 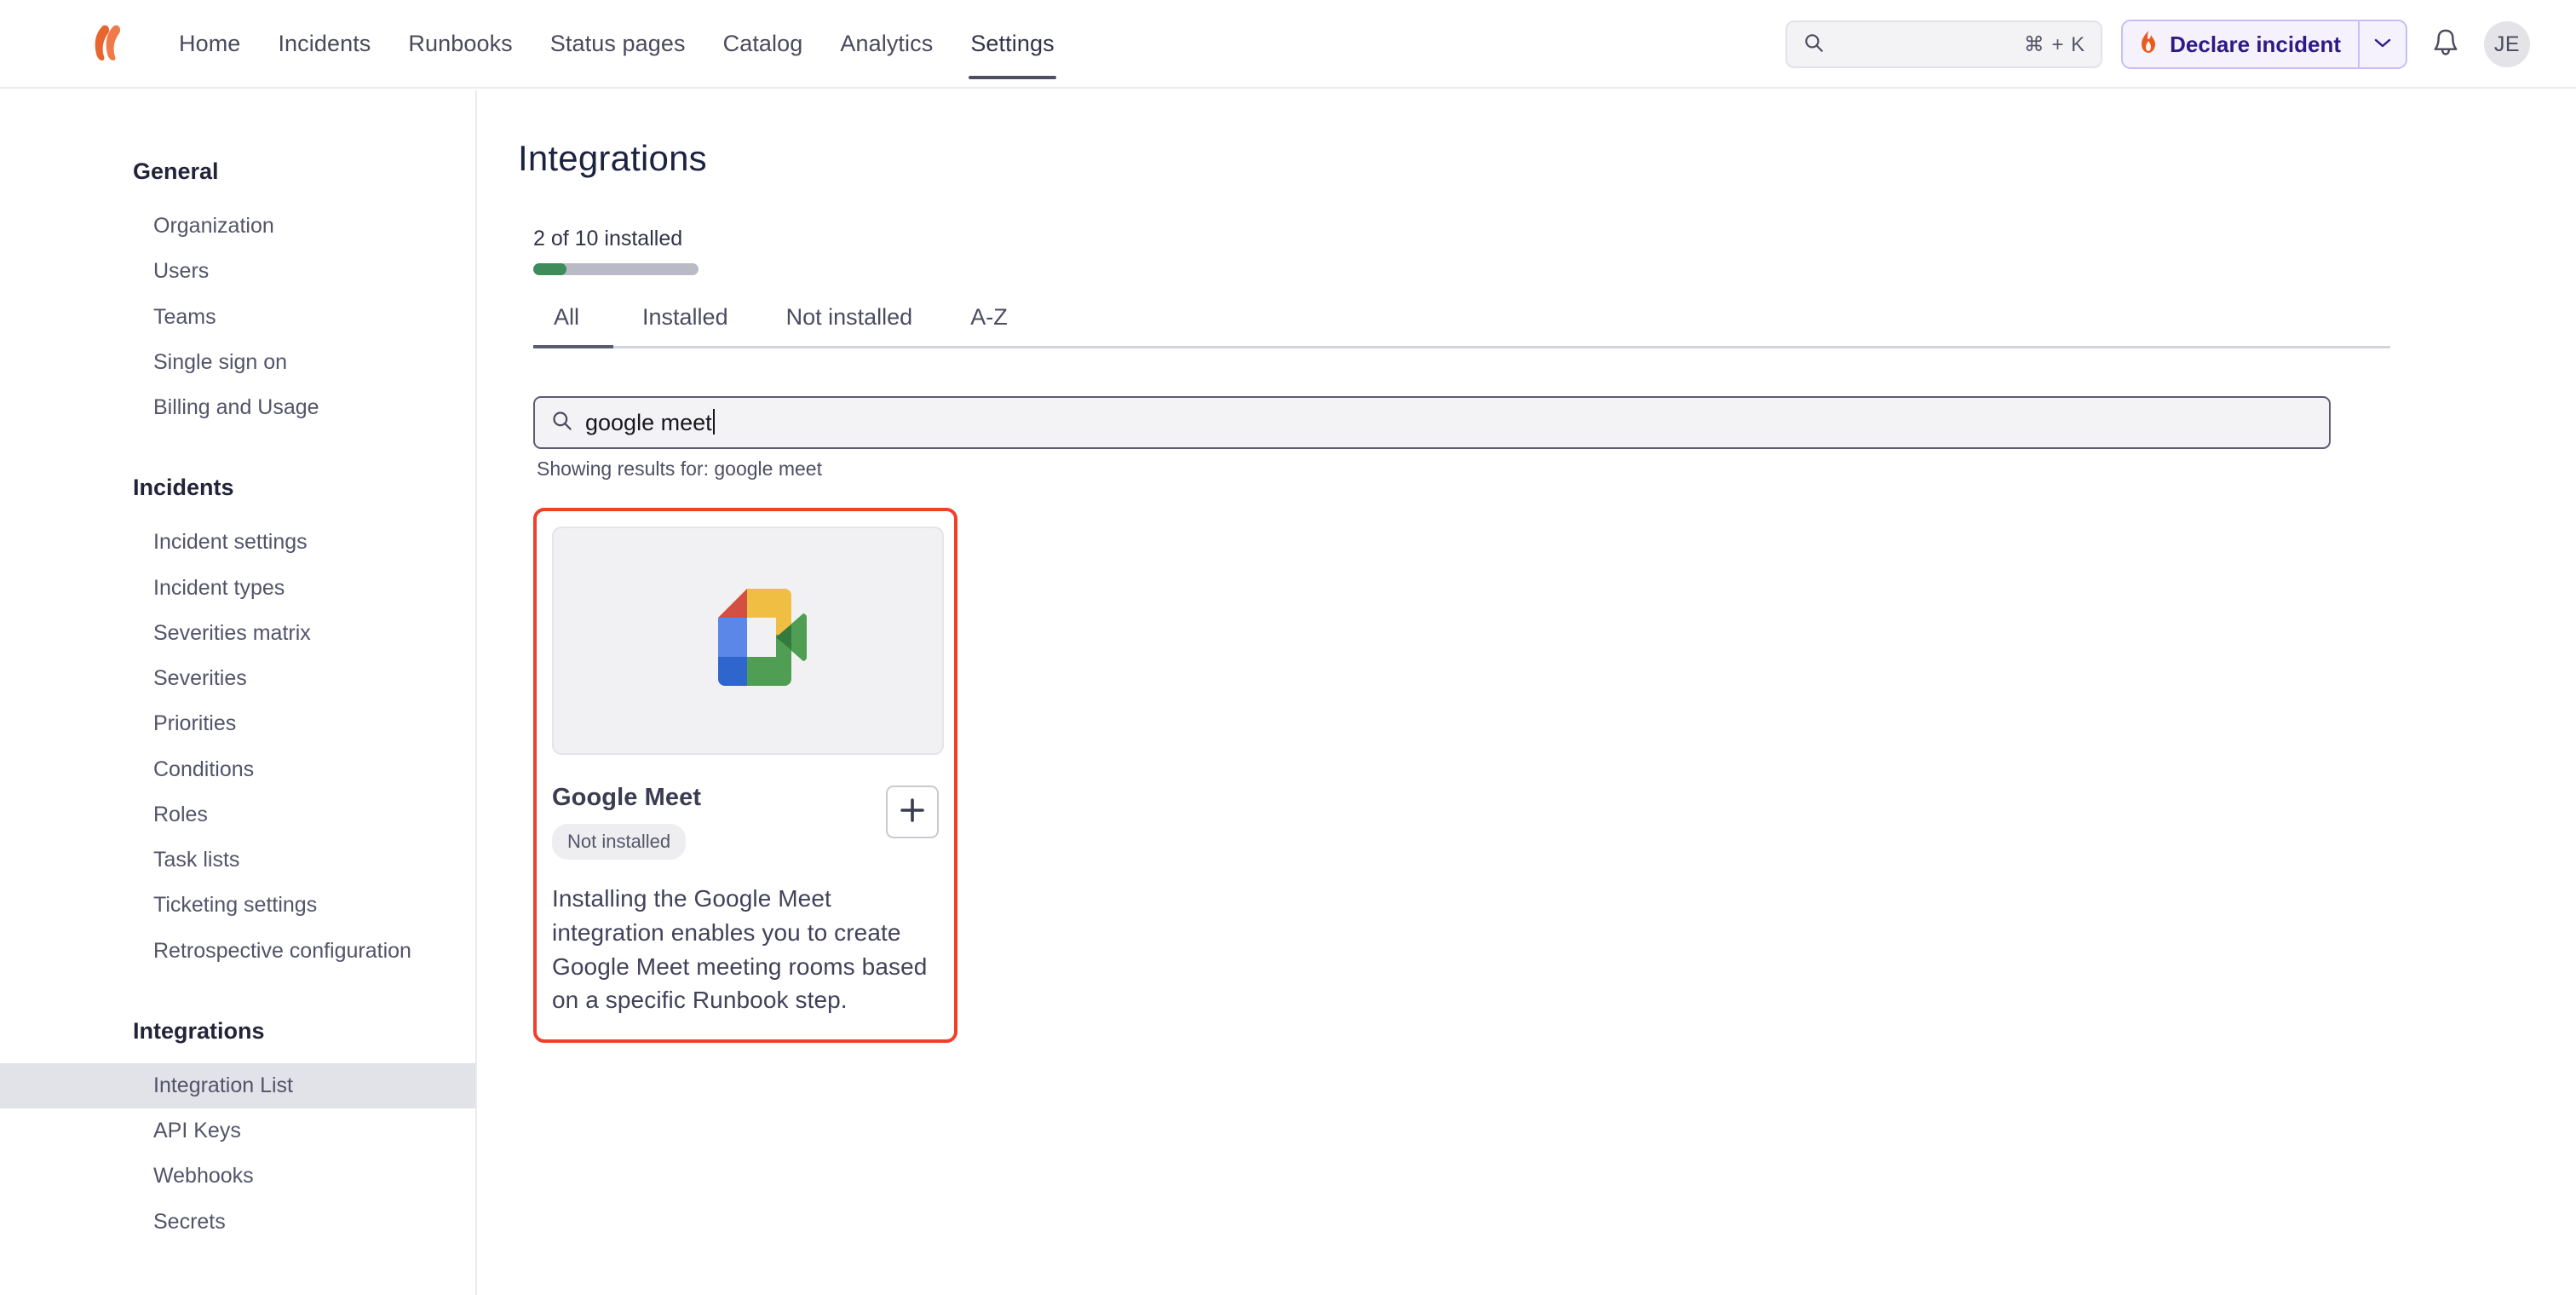 I want to click on sidebar-item-api-keys: API Keys, so click(x=238, y=1131).